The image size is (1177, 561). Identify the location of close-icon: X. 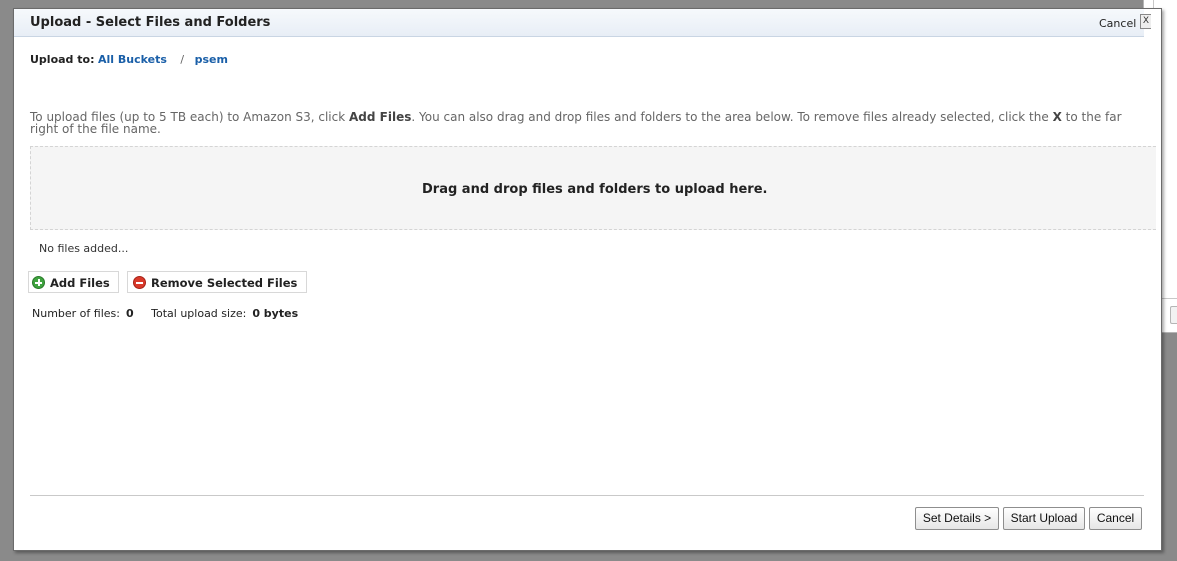
(1145, 21).